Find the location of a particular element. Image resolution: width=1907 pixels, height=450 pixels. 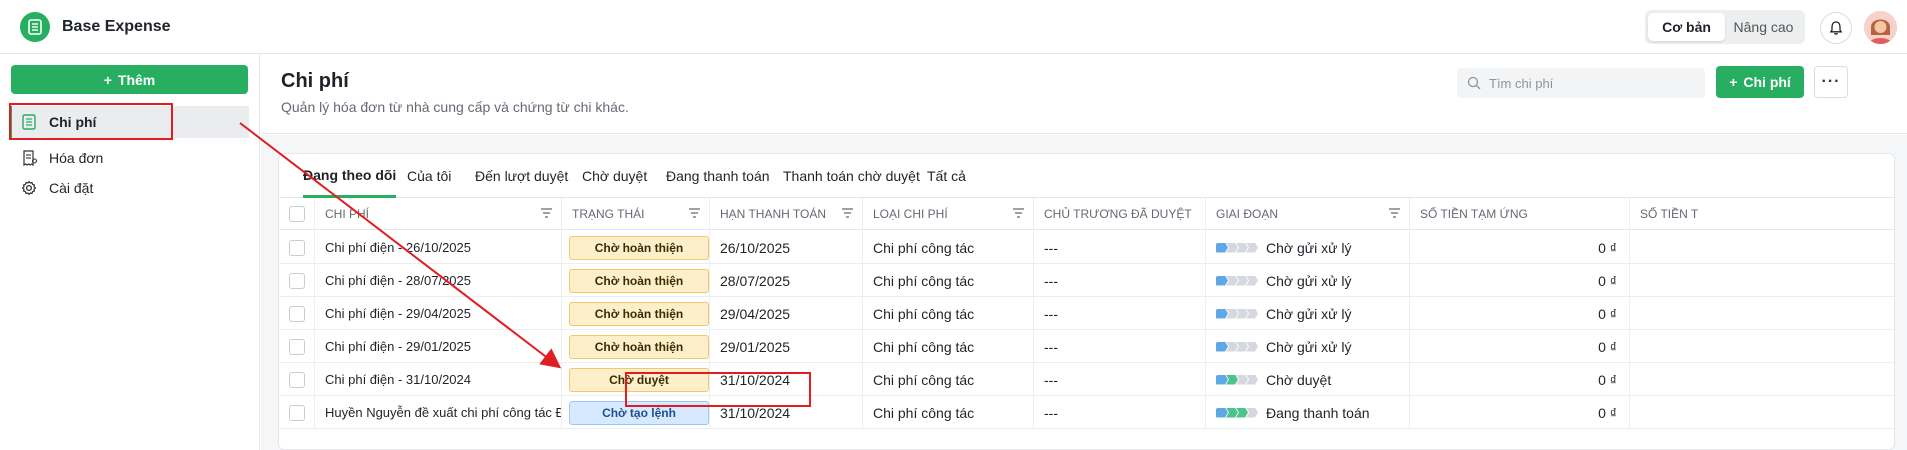

sidebar-item-label: Cài đặt is located at coordinates (71, 188).